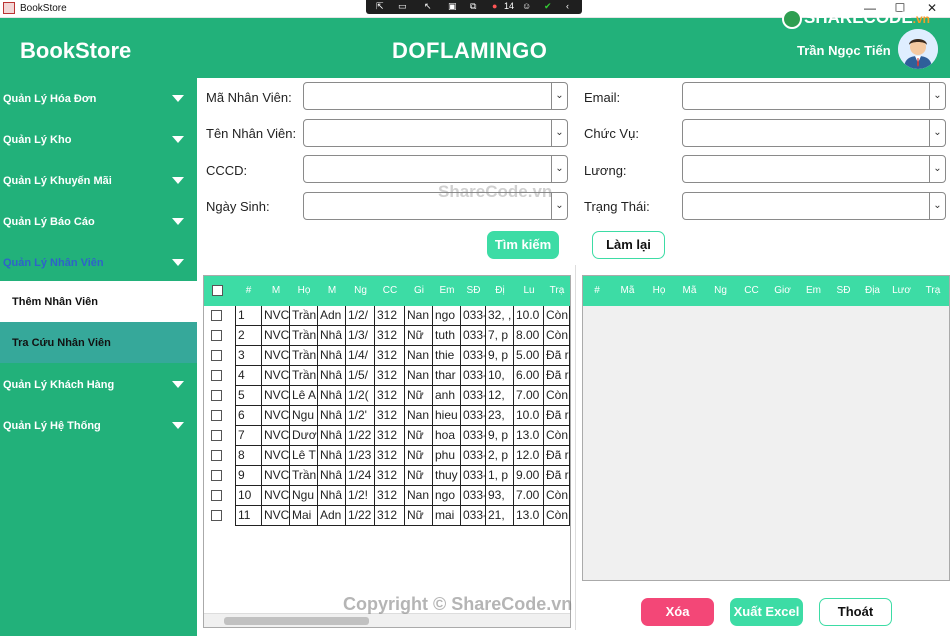 The image size is (950, 636). I want to click on search-button: Tìm kiếm, so click(523, 245).